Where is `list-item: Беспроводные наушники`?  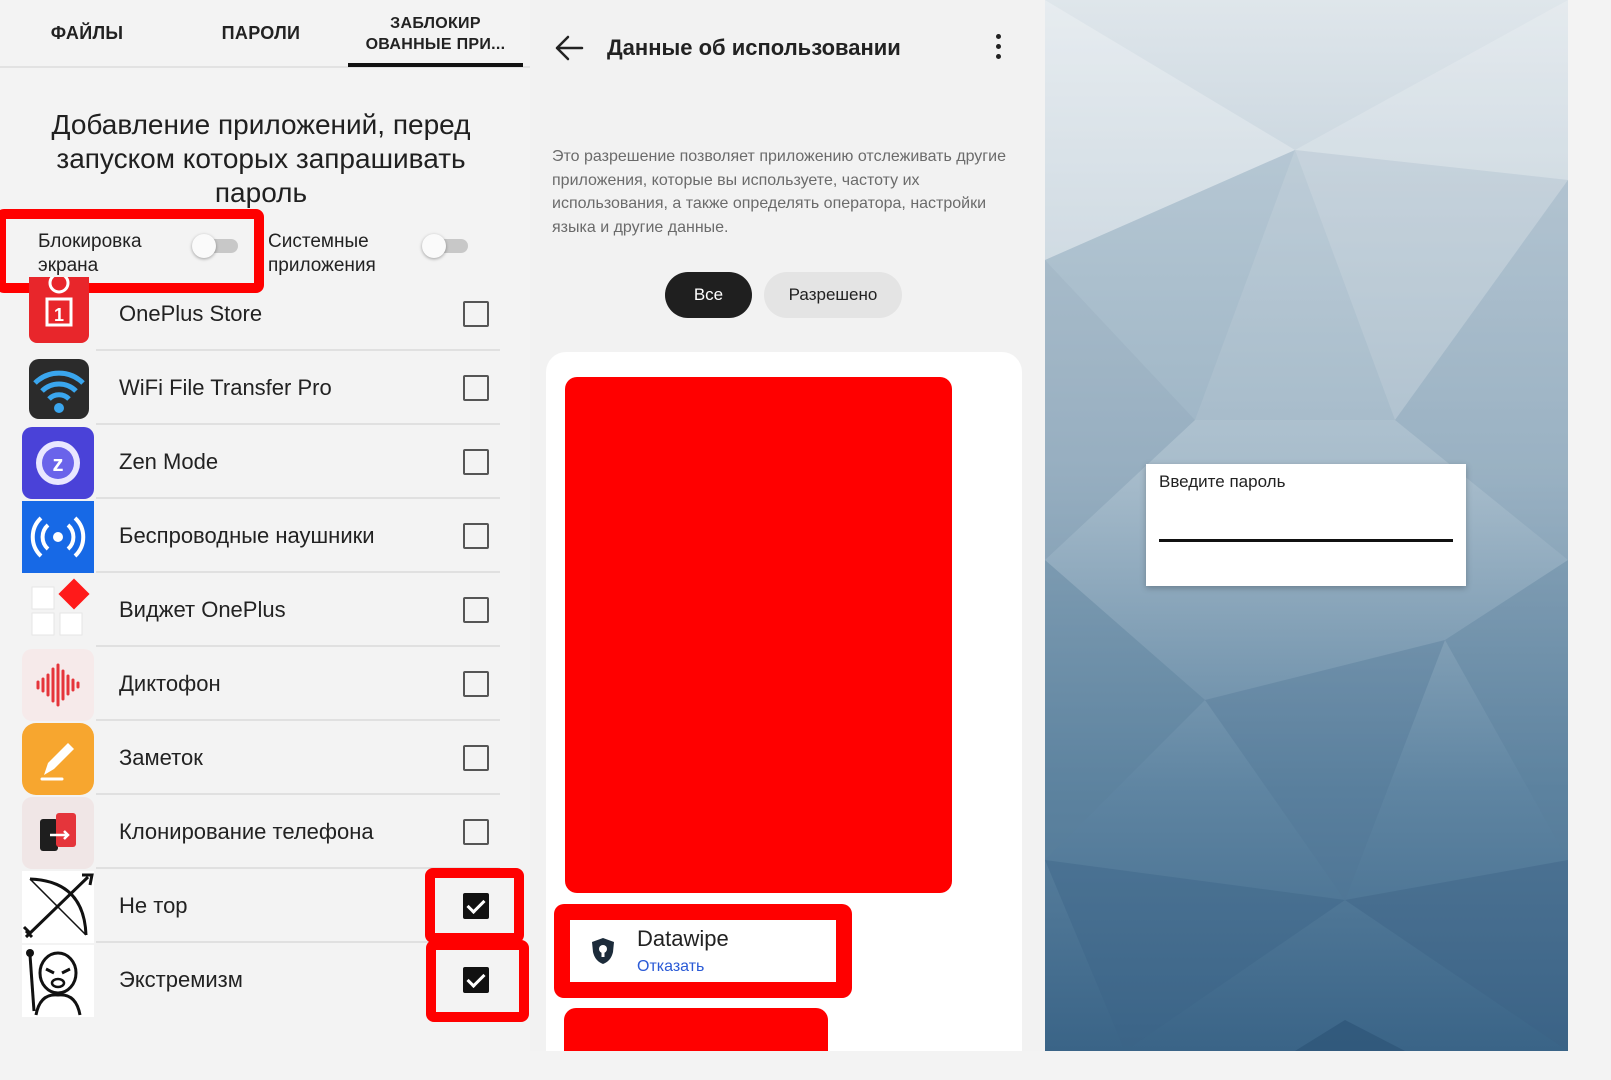
list-item: Беспроводные наушники is located at coordinates (261, 536).